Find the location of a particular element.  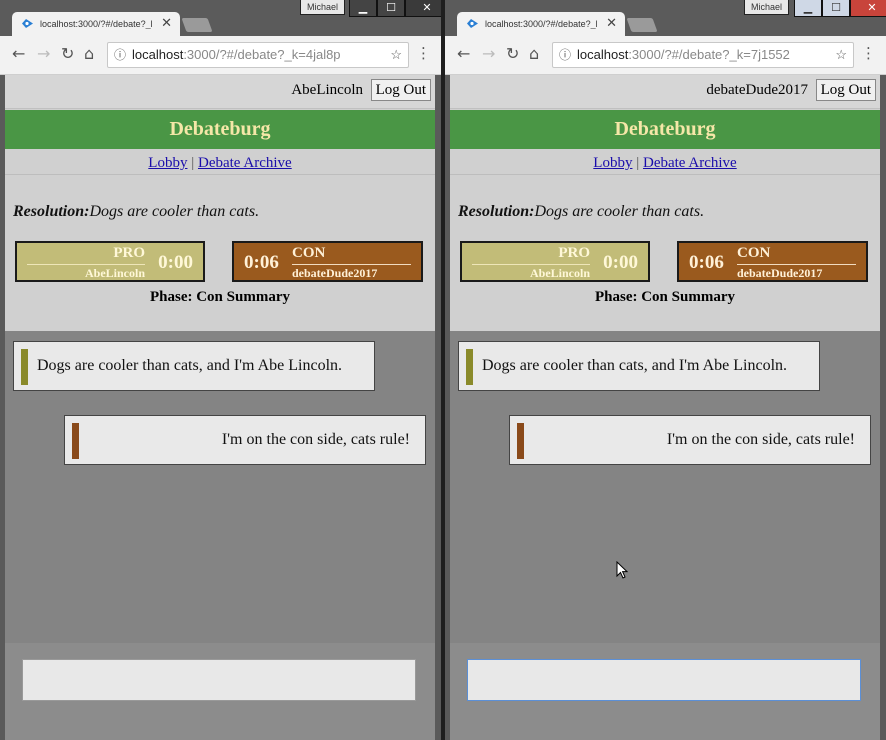

url-path: :3000/?#/debate?_k=4jal8p is located at coordinates (262, 54).